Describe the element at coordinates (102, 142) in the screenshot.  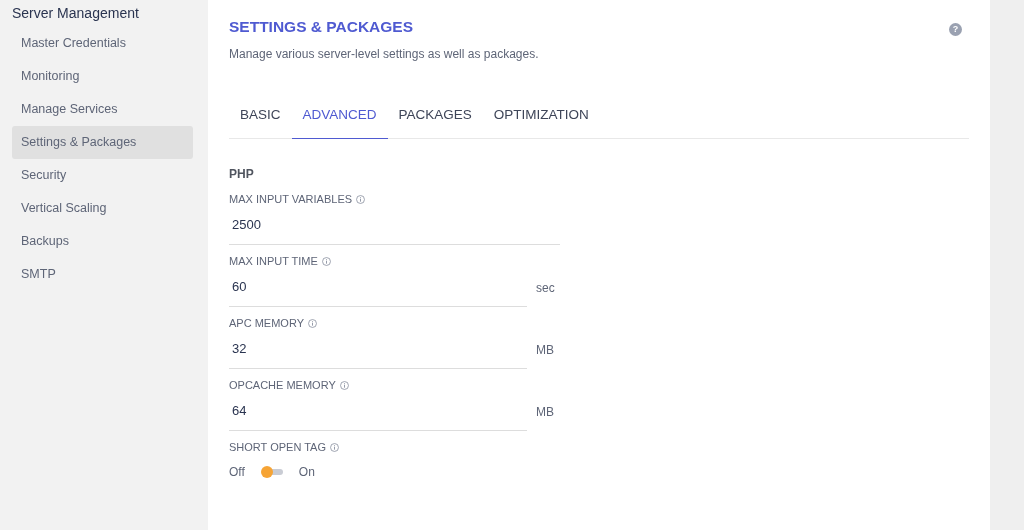
I see `sidebar-item: Settings & Packages` at that location.